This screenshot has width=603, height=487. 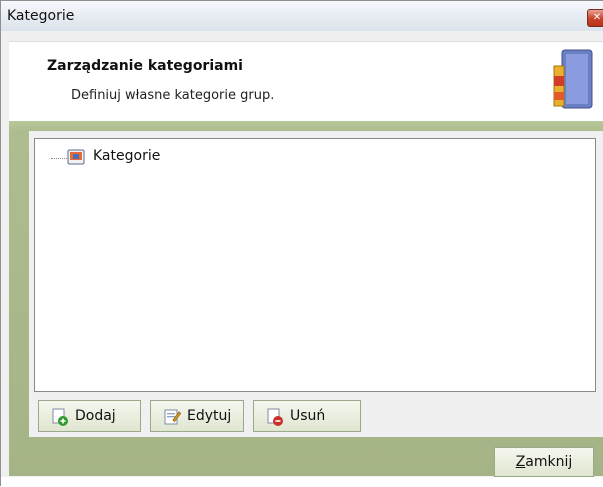 I want to click on window-title: Kategorie, so click(x=41, y=16).